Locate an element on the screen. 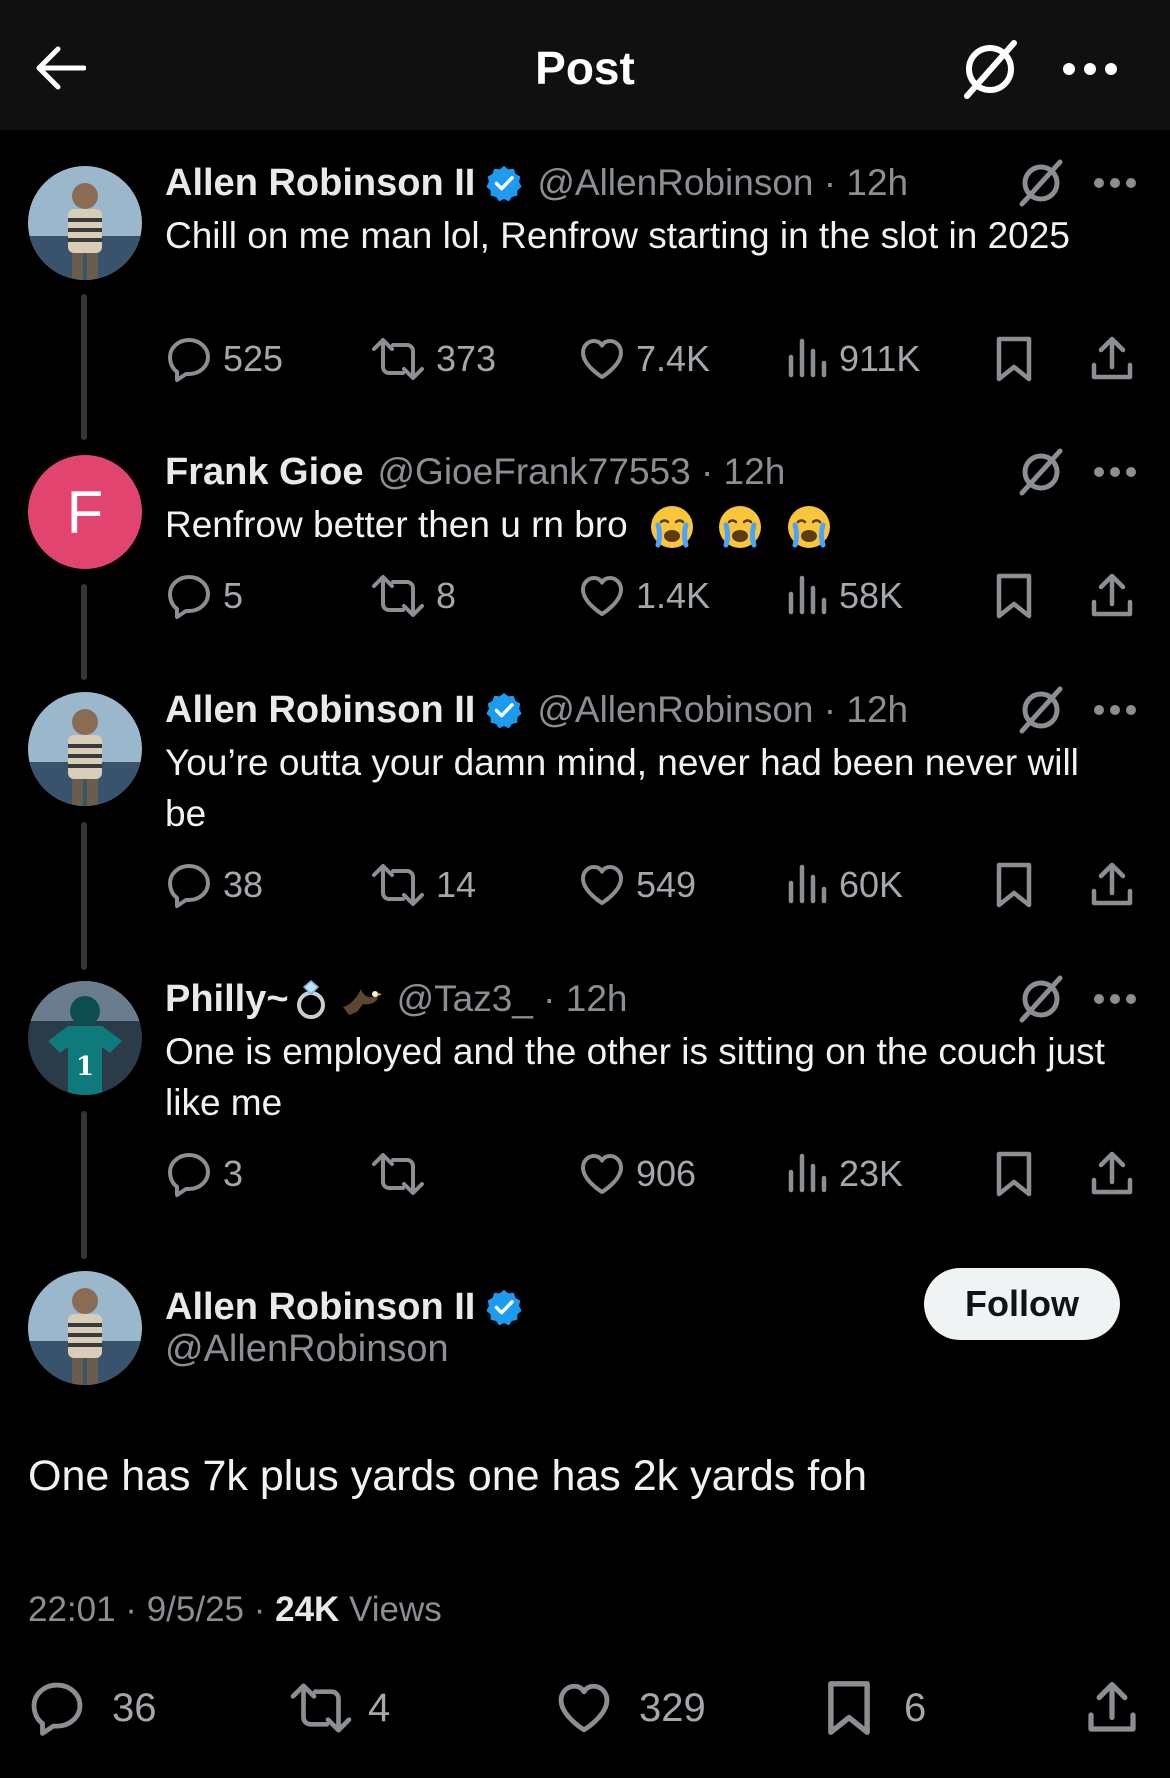 The height and width of the screenshot is (1778, 1170). author-handle: @AllenRobinson is located at coordinates (307, 1349).